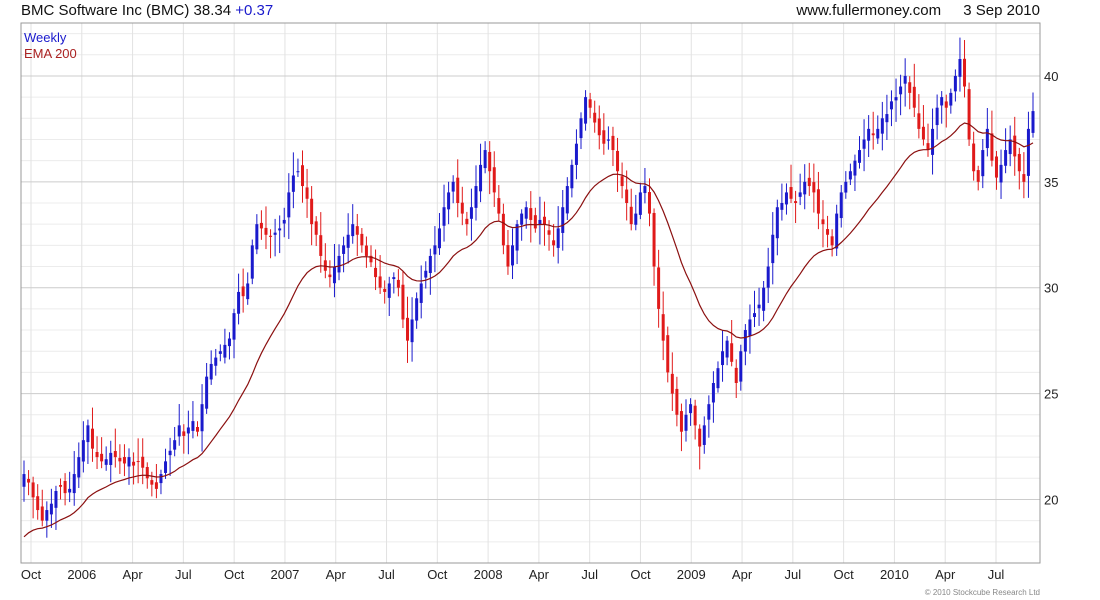  What do you see at coordinates (894, 574) in the screenshot?
I see `x-tick-label: 2010` at bounding box center [894, 574].